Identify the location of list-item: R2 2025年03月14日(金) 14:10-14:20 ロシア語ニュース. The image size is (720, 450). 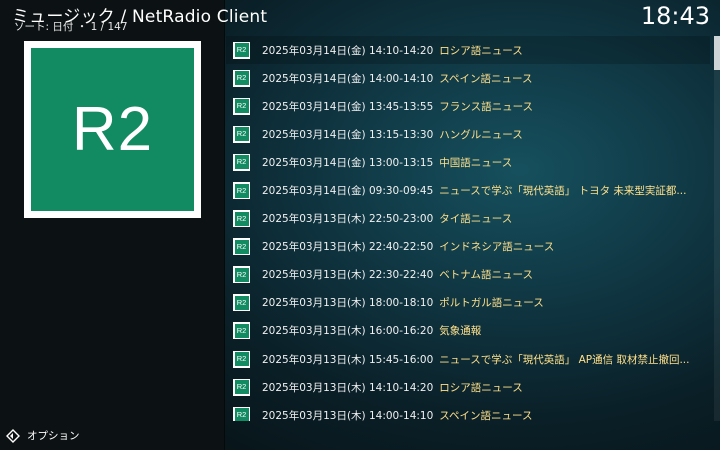
(468, 50).